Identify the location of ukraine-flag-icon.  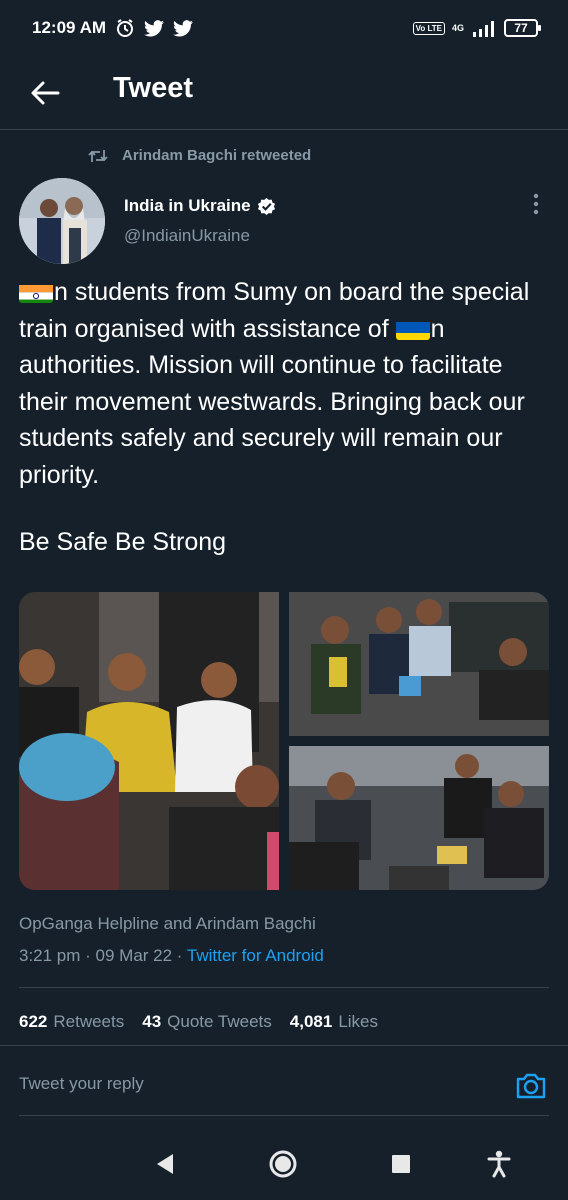
(412, 329).